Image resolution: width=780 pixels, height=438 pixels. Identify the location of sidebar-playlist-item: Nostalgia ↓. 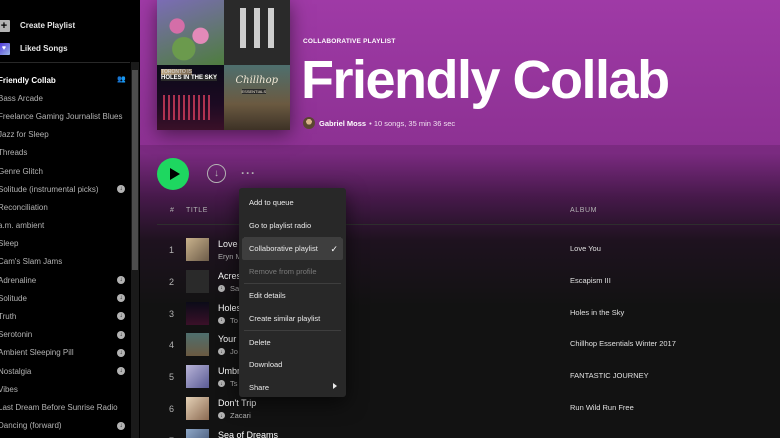
(65, 371).